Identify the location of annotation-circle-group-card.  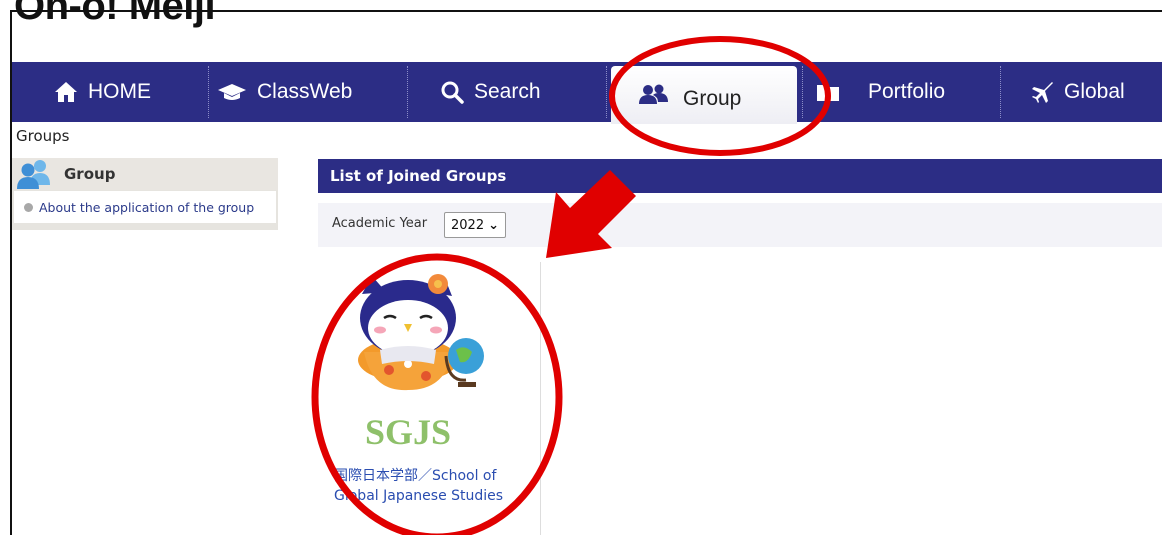
(437, 394).